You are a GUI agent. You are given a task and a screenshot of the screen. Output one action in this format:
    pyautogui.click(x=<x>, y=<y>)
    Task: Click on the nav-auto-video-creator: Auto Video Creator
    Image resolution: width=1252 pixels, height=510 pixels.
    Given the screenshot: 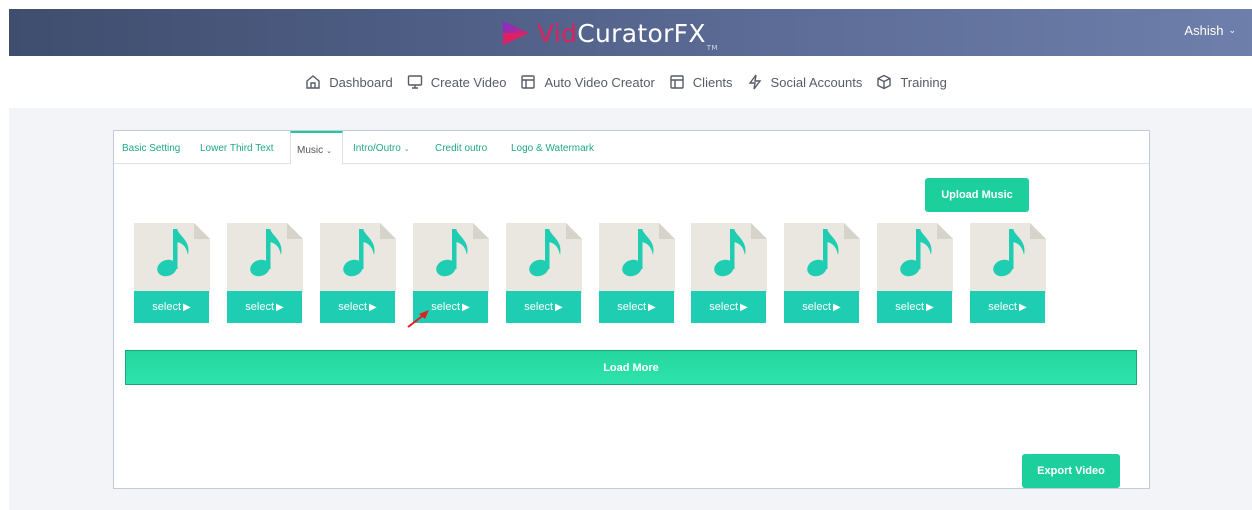 What is the action you would take?
    pyautogui.click(x=587, y=82)
    